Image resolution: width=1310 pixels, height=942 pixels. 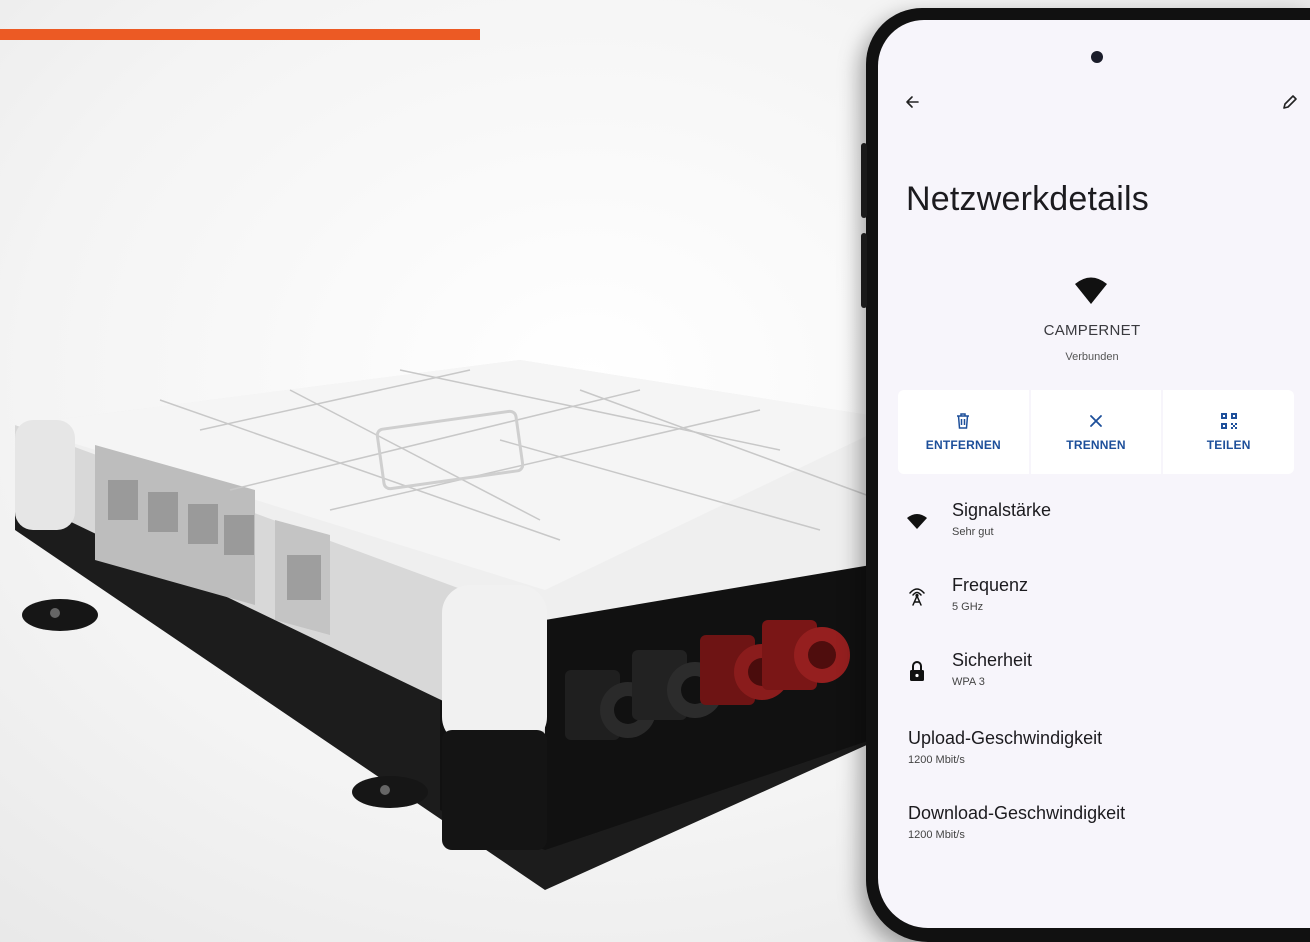 What do you see at coordinates (864, 180) in the screenshot?
I see `volume-up-button` at bounding box center [864, 180].